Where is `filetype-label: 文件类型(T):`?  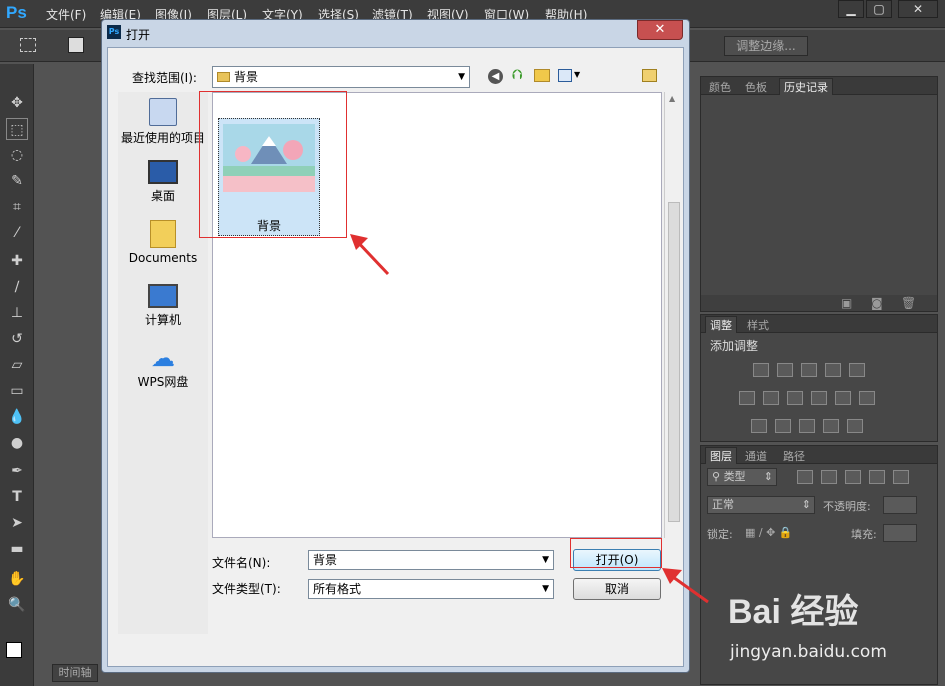
filetype-label: 文件类型(T): is located at coordinates (246, 589).